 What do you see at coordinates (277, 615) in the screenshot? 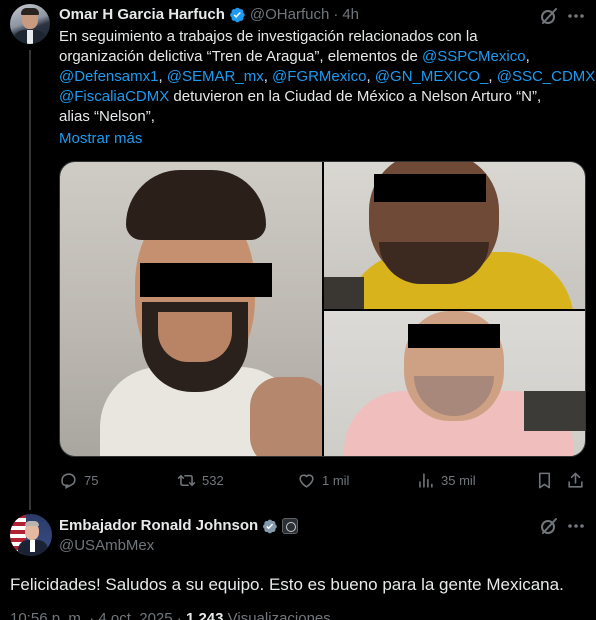
I see `views-label: Visualizaciones` at bounding box center [277, 615].